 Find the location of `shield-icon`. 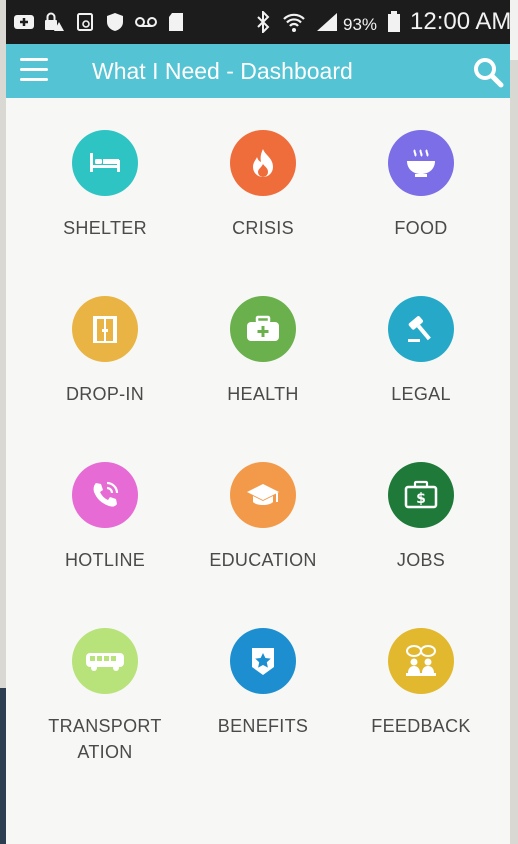

shield-icon is located at coordinates (115, 22).